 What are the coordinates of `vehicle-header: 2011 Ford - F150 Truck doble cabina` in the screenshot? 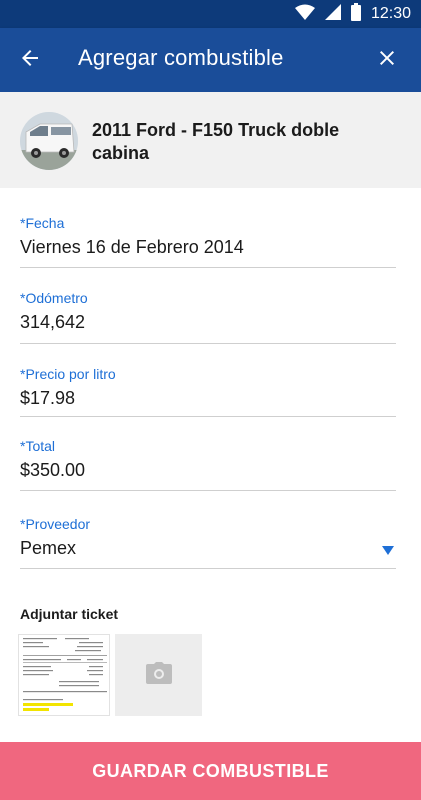 It's located at (210, 140).